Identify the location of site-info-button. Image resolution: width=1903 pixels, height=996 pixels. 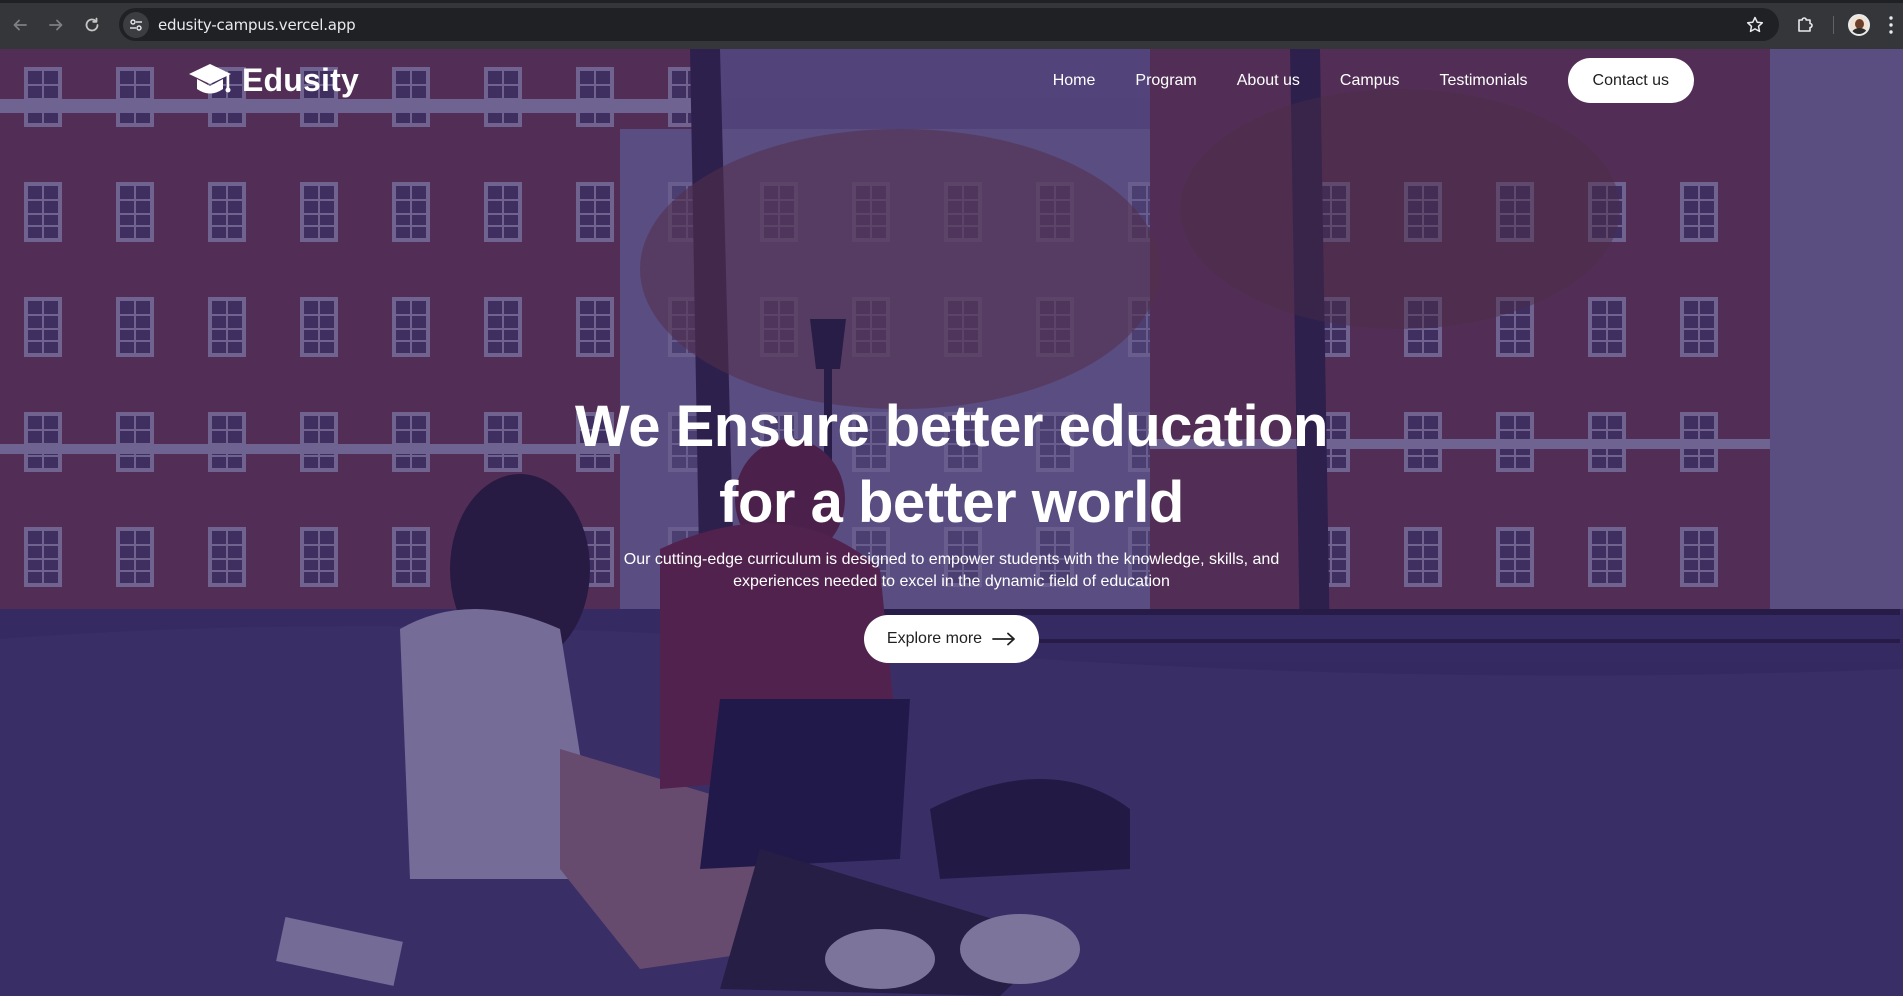
(136, 24).